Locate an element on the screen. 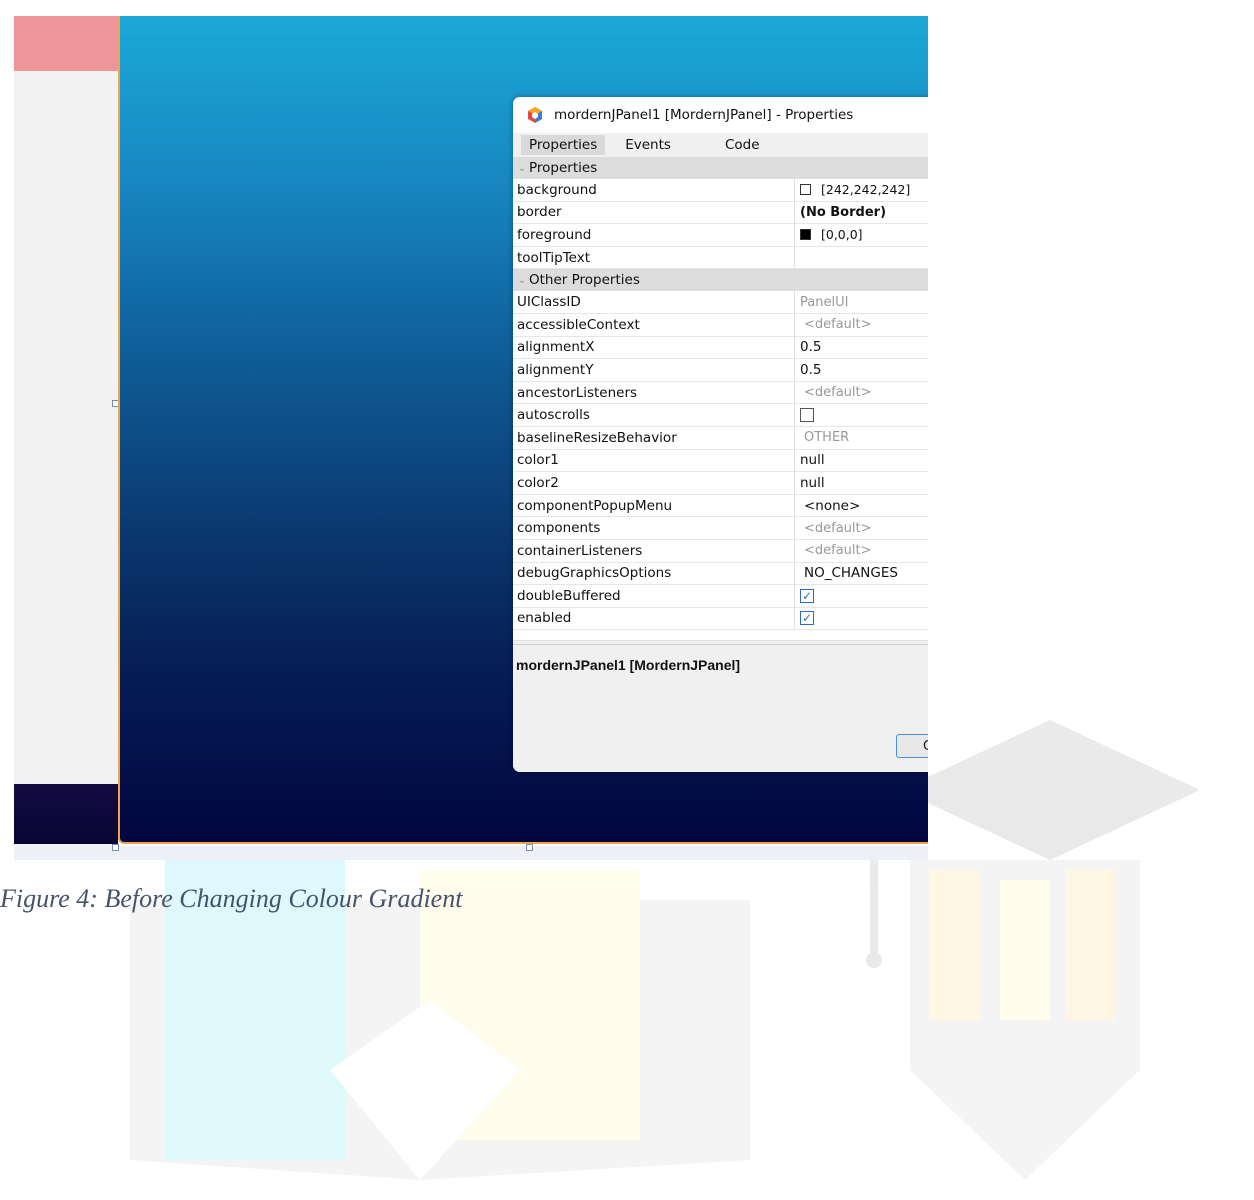 The image size is (1254, 1200). property-row-enabled: enabled ✓ is located at coordinates (720, 619).